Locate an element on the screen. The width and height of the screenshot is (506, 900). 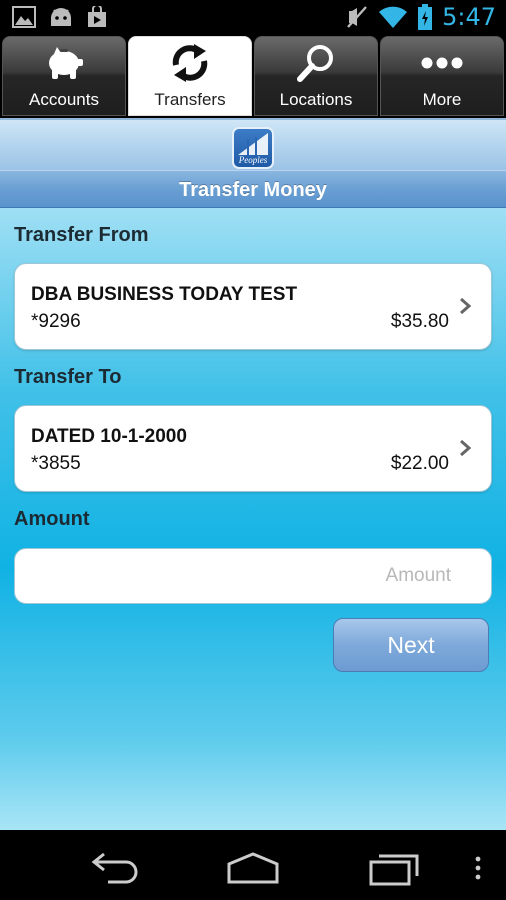
nav-bar is located at coordinates (253, 865).